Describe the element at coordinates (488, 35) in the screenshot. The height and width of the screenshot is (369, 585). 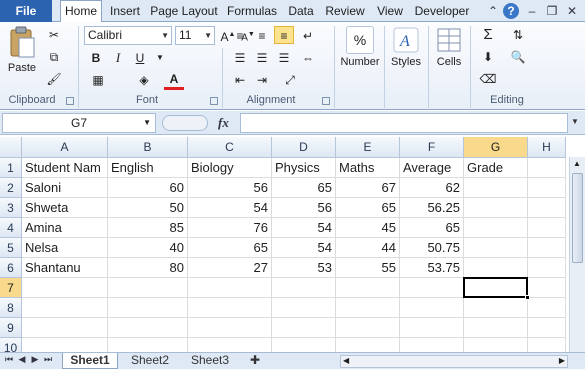
I see `autosum-icon: Σ` at that location.